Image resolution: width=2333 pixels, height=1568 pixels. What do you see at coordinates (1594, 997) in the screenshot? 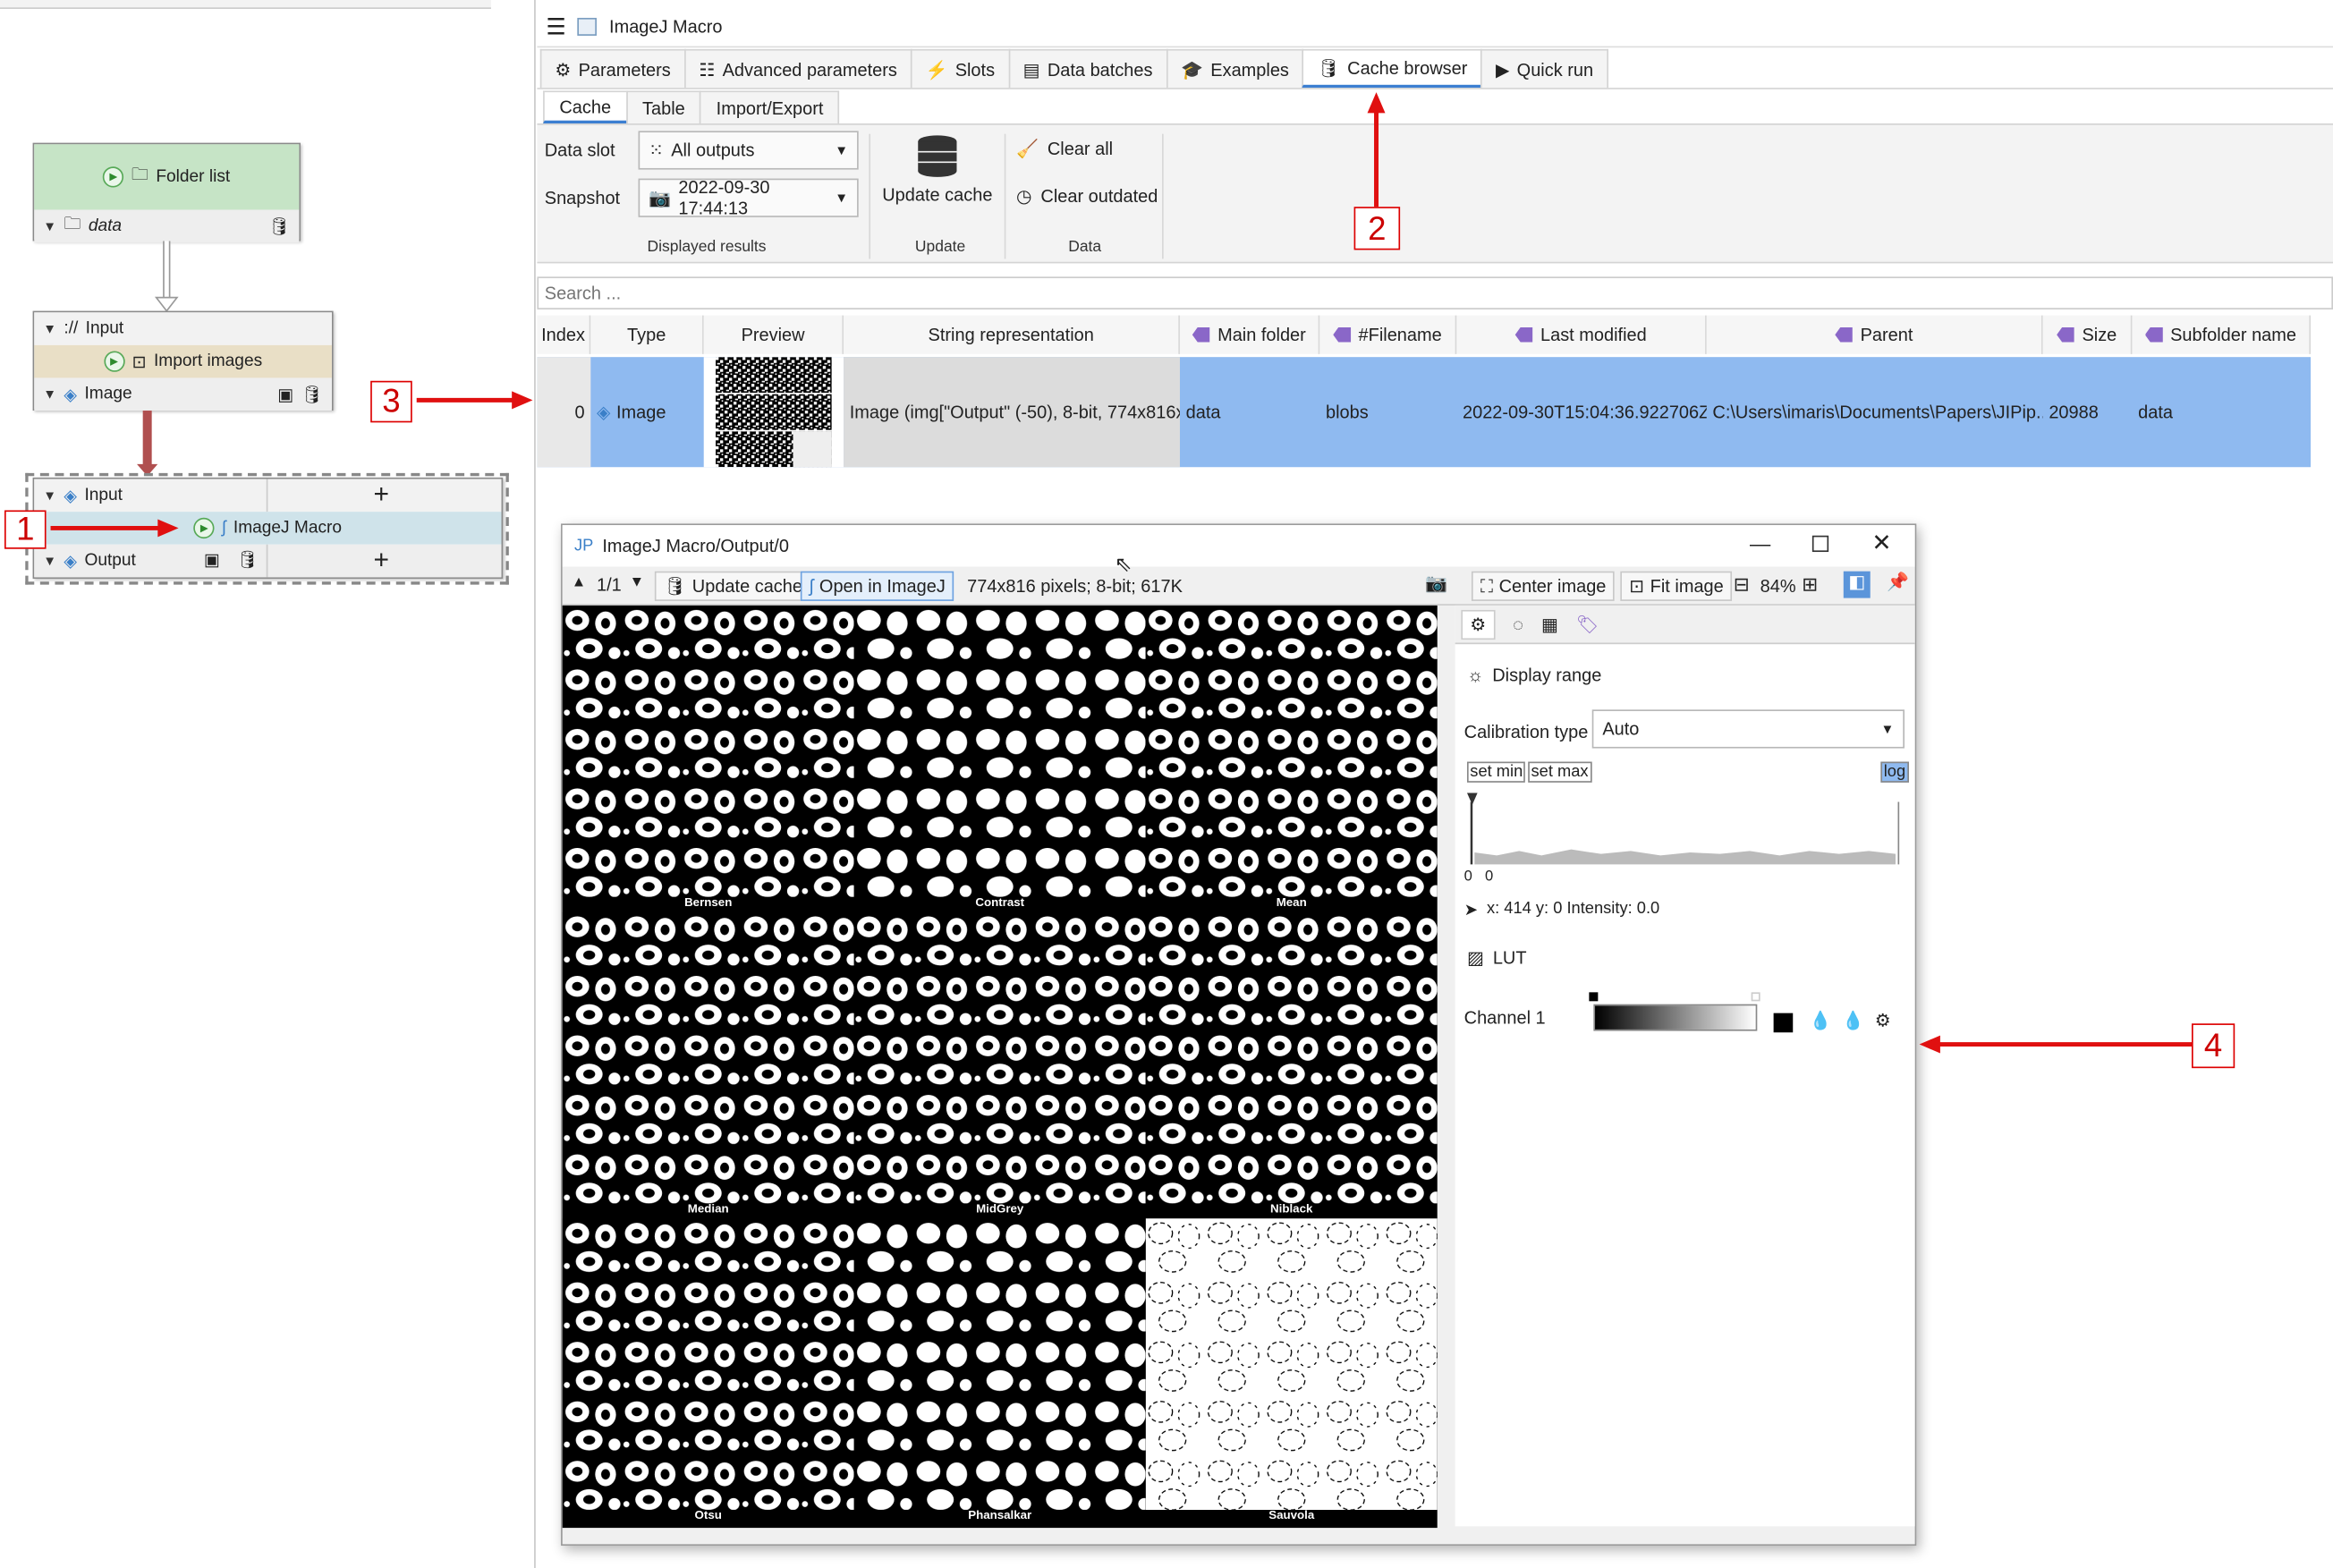
I see `lut-min-marker` at bounding box center [1594, 997].